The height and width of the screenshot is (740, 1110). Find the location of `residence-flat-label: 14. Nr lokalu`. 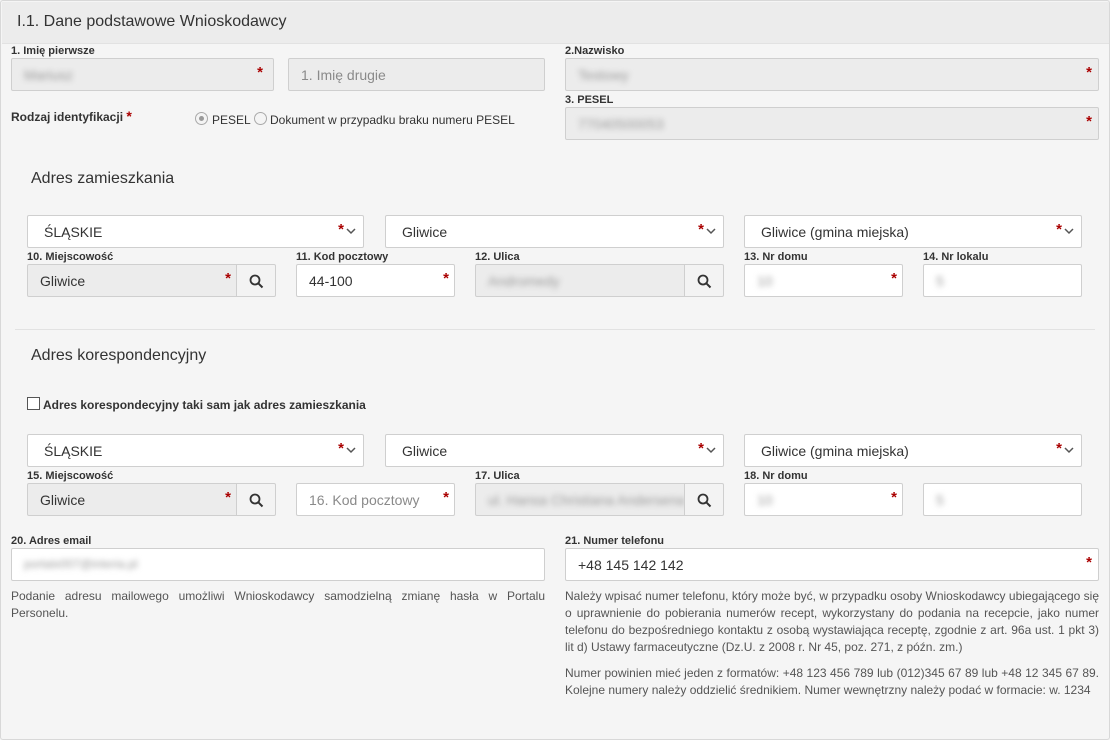

residence-flat-label: 14. Nr lokalu is located at coordinates (956, 257).